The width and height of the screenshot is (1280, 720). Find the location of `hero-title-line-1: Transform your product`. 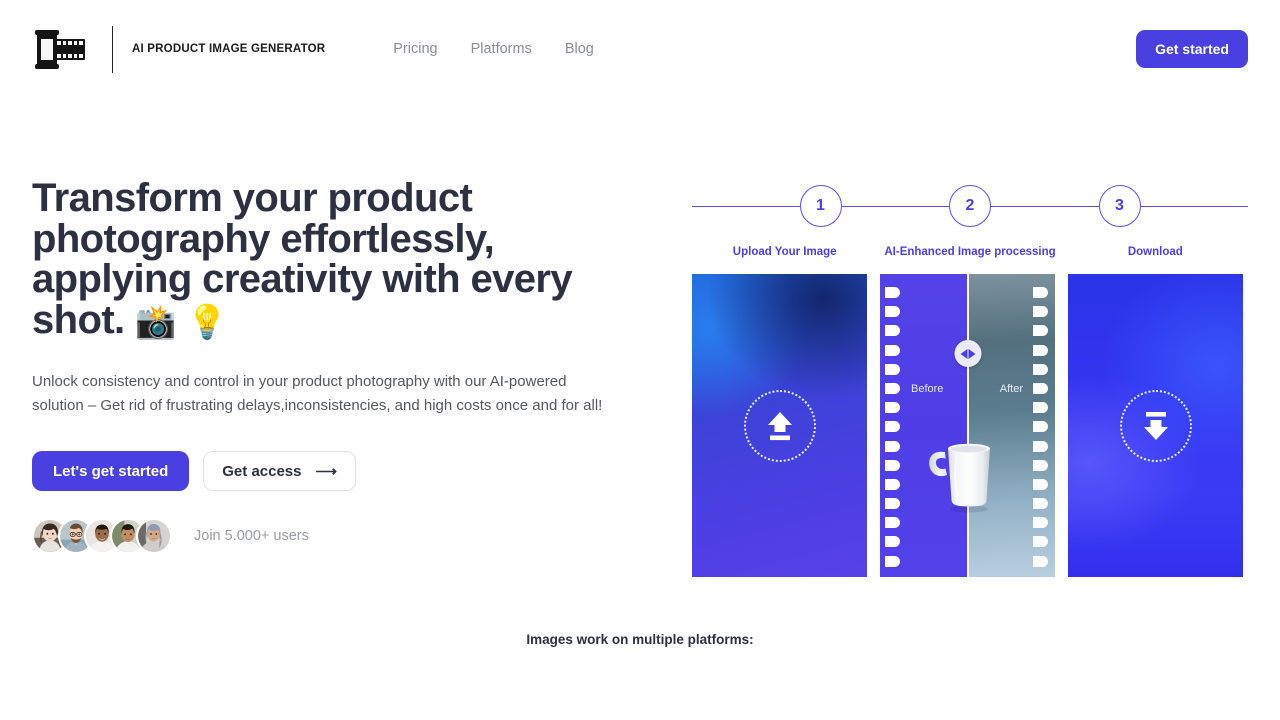

hero-title-line-1: Transform your product is located at coordinates (252, 198).